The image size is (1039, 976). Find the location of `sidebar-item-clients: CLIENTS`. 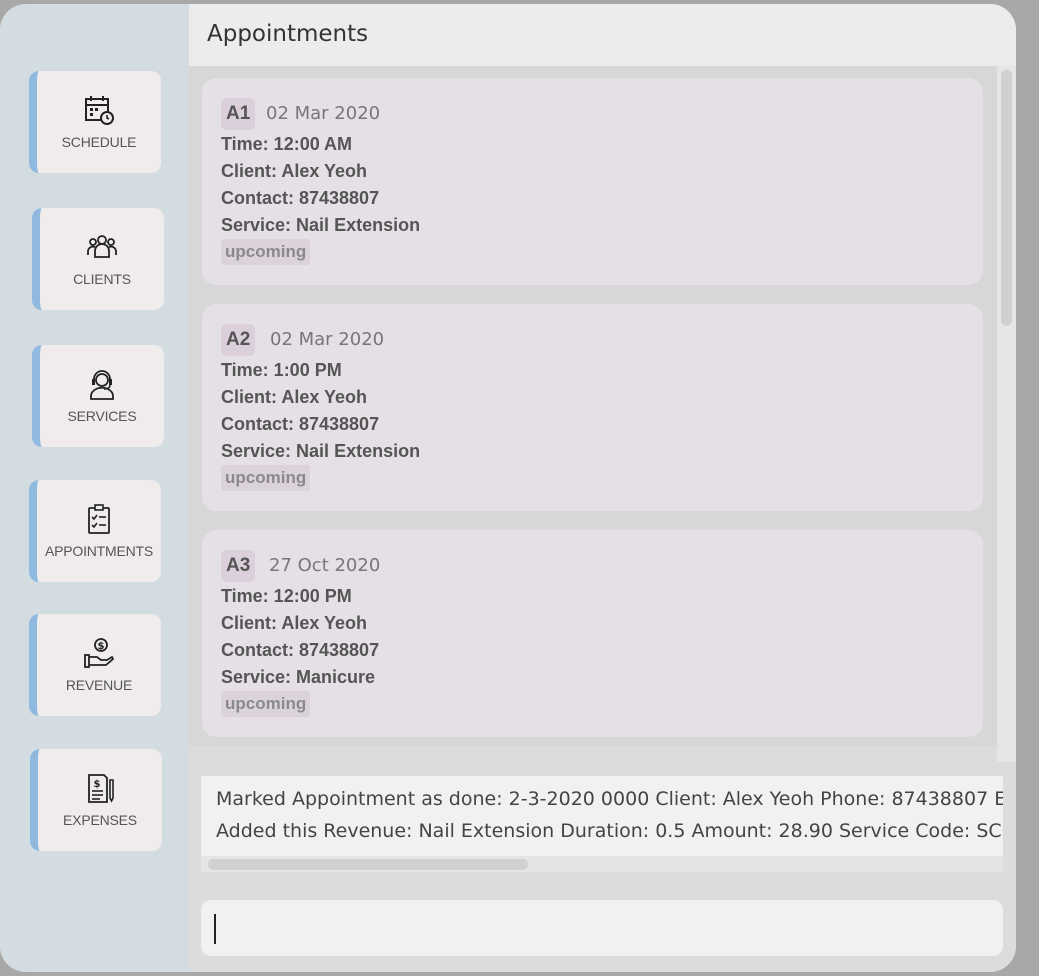

sidebar-item-clients: CLIENTS is located at coordinates (98, 259).